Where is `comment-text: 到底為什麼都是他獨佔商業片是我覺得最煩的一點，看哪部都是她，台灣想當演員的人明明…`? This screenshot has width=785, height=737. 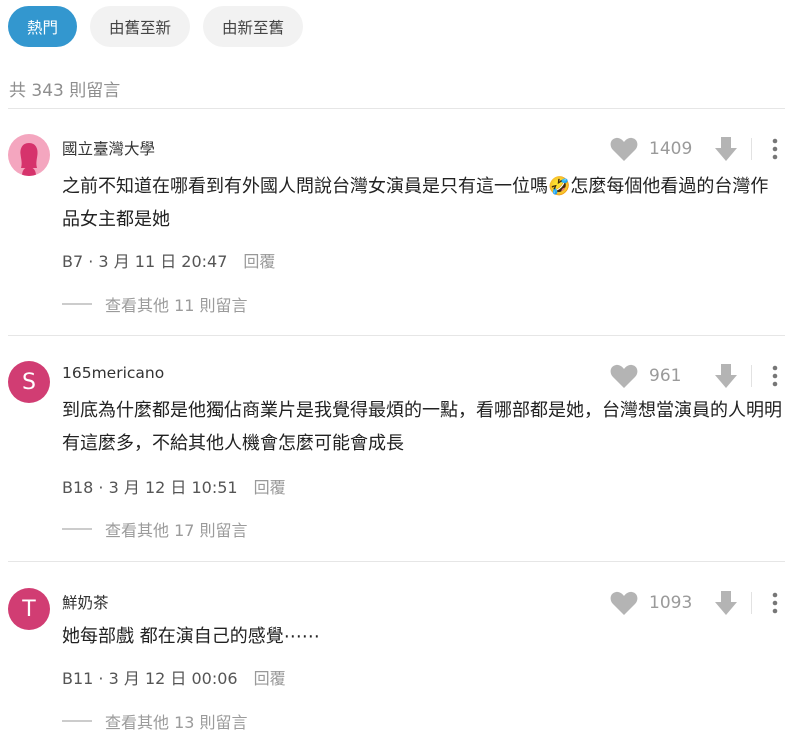
comment-text: 到底為什麼都是他獨佔商業片是我覺得最煩的一點，看哪部都是她，台灣想當演員的人明明… is located at coordinates (422, 427).